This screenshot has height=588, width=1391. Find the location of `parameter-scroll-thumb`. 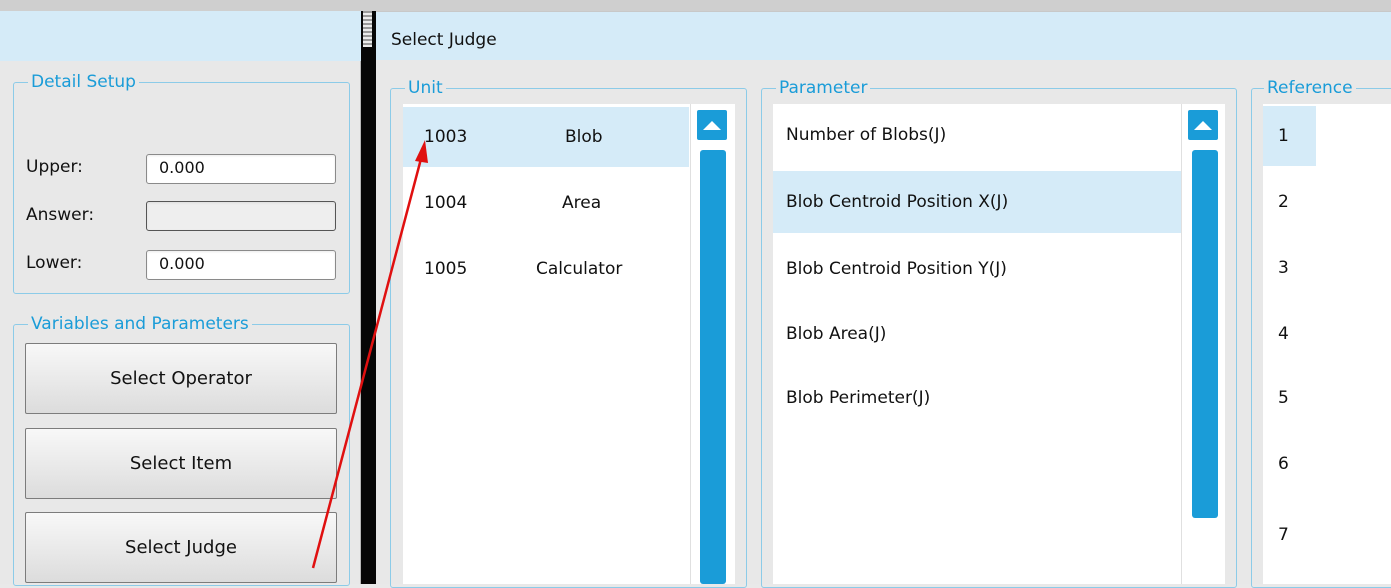

parameter-scroll-thumb is located at coordinates (1205, 334).